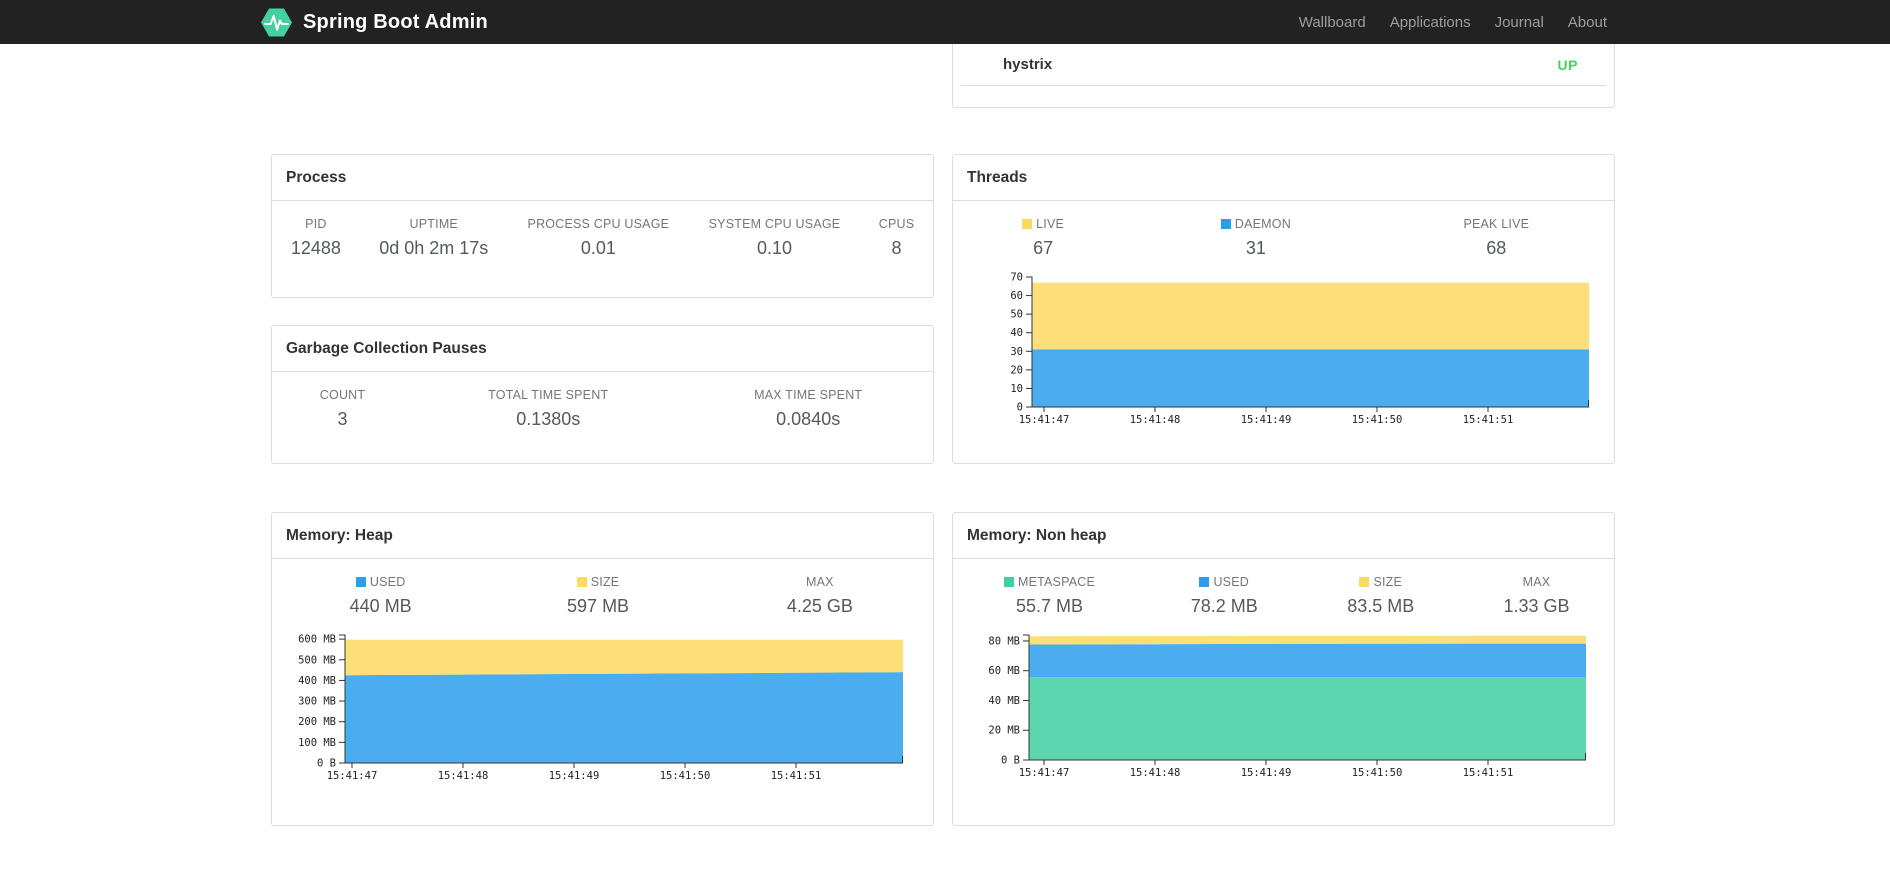 The height and width of the screenshot is (892, 1890). I want to click on used-legend-swatch, so click(360, 582).